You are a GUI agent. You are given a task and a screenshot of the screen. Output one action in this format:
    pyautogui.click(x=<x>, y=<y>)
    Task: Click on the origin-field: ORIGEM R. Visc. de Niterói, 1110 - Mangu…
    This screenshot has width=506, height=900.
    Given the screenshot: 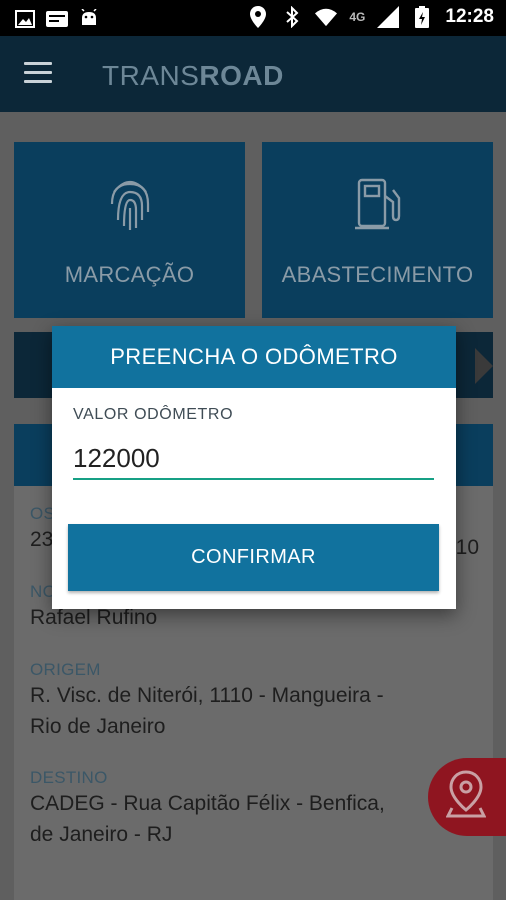 What is the action you would take?
    pyautogui.click(x=207, y=701)
    